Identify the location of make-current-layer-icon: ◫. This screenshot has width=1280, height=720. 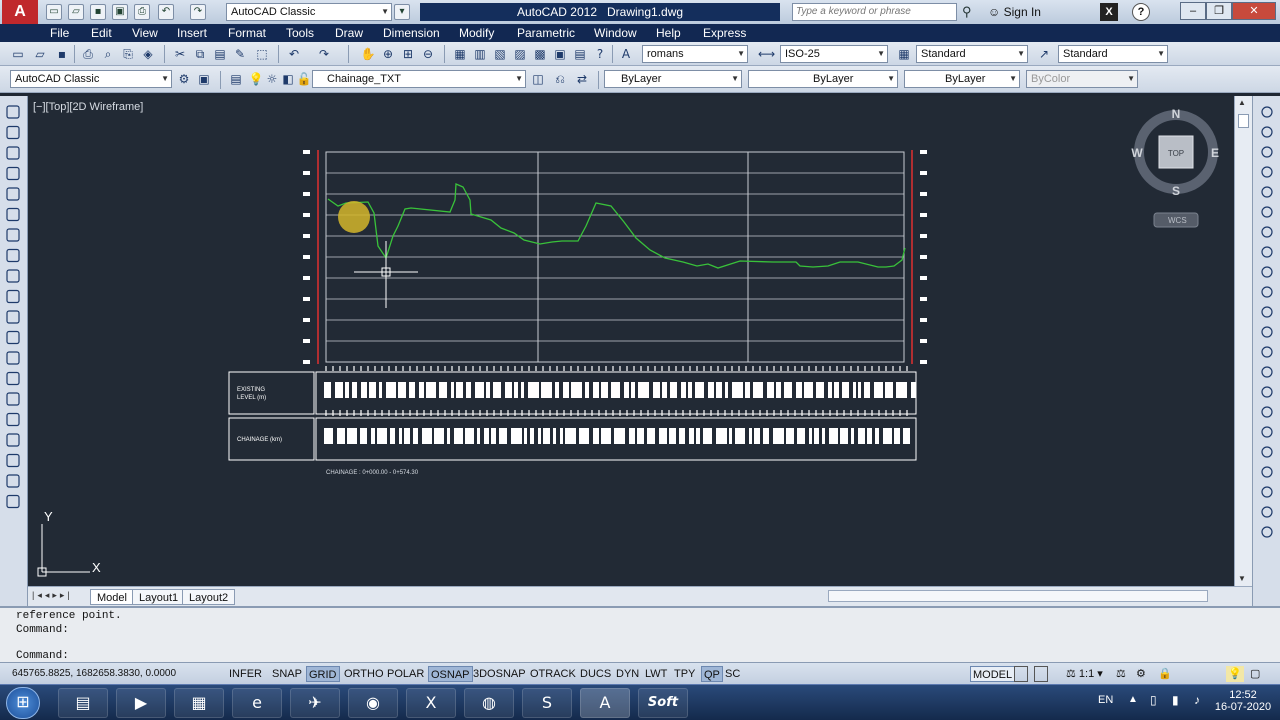
(538, 79).